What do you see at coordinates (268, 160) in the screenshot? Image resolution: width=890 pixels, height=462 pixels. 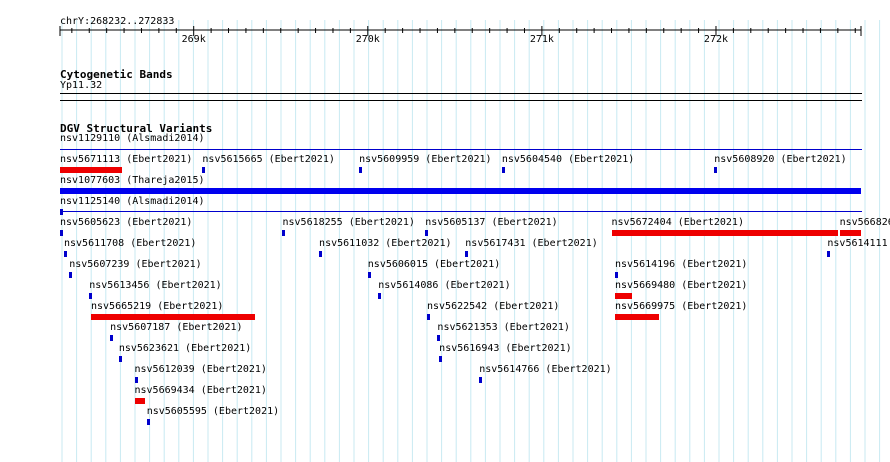 I see `variant-label: nsv5615665 (Ebert2021)` at bounding box center [268, 160].